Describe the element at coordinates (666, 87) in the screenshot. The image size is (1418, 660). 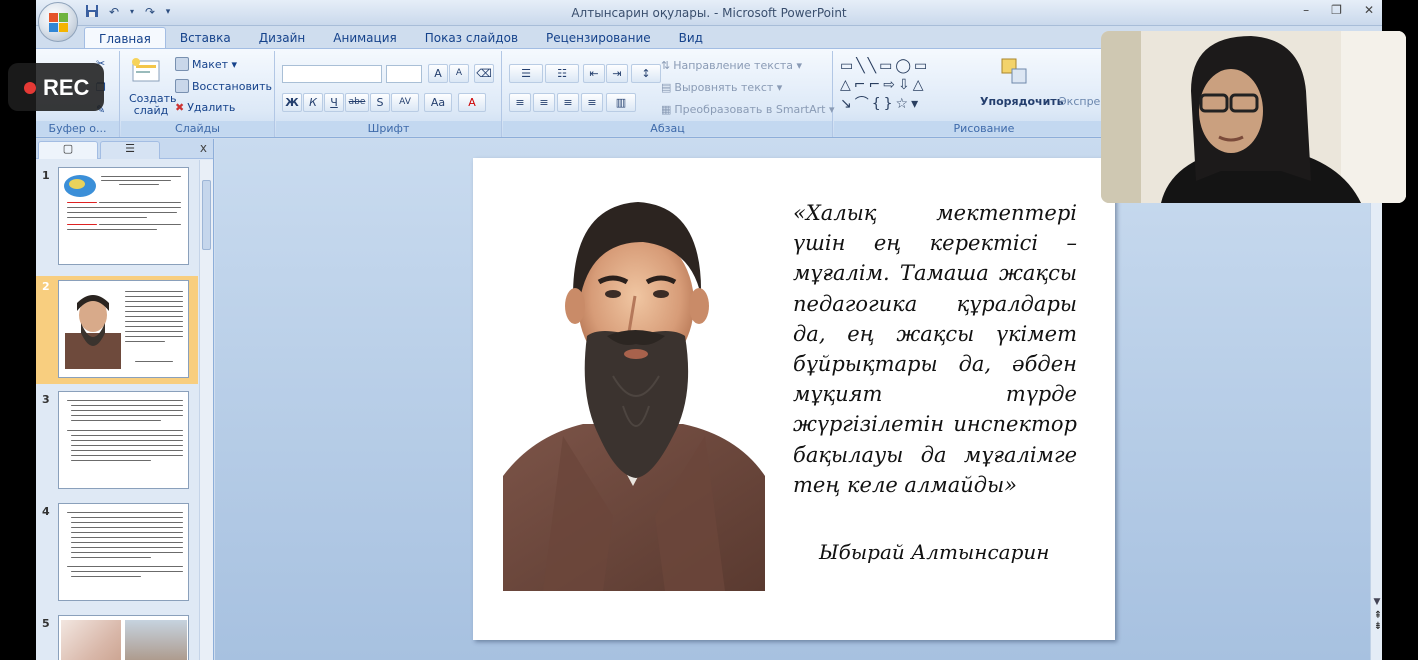
I see `align-text-icon: ▤` at that location.